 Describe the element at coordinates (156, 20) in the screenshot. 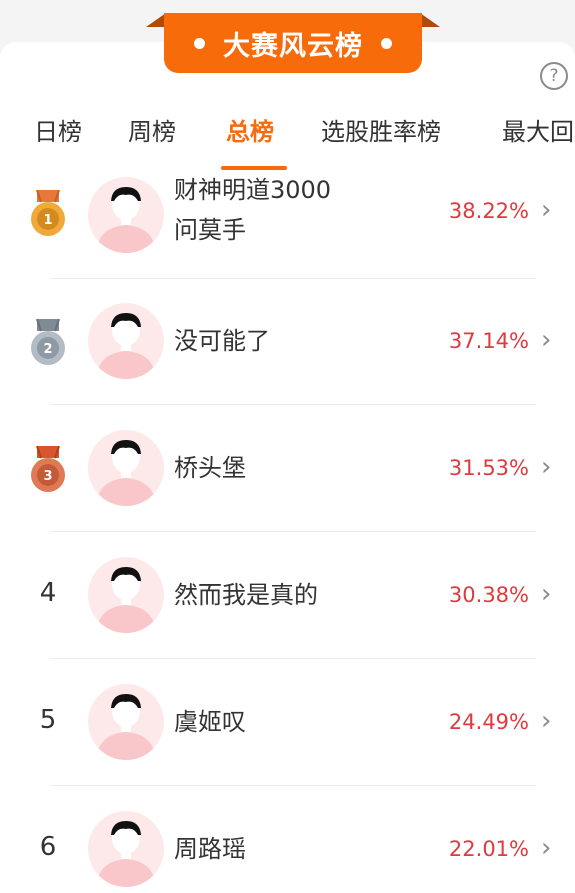

I see `banner-ribbon-left` at that location.